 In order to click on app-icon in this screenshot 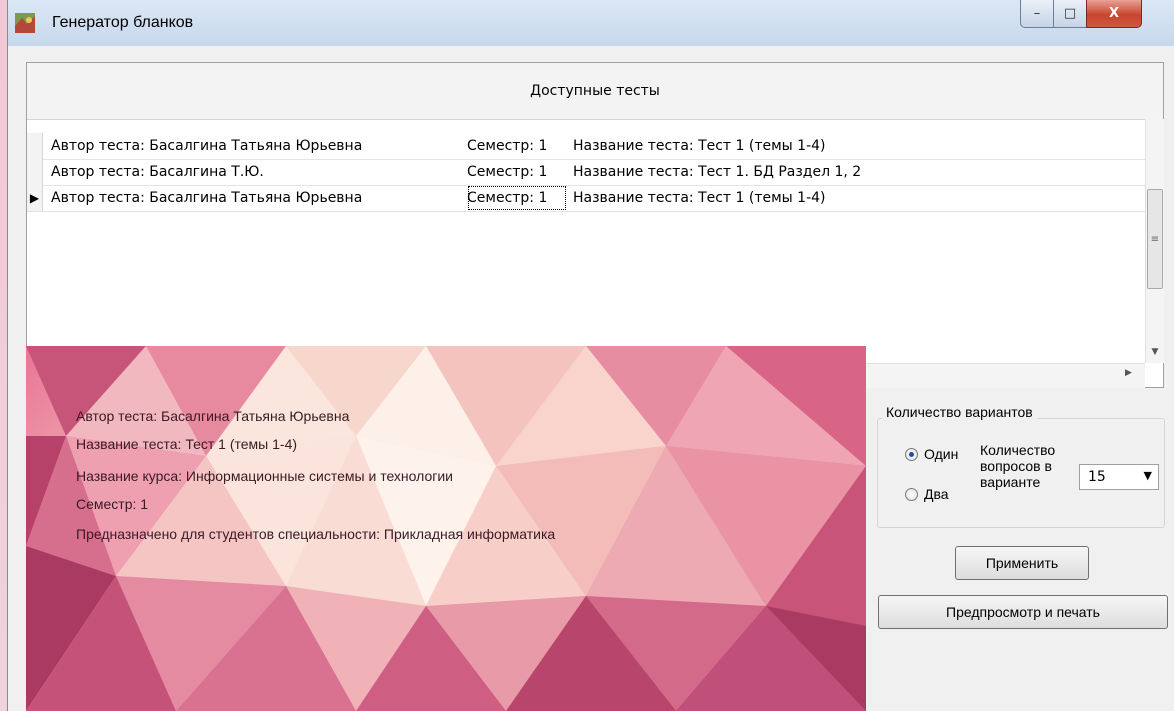, I will do `click(25, 23)`.